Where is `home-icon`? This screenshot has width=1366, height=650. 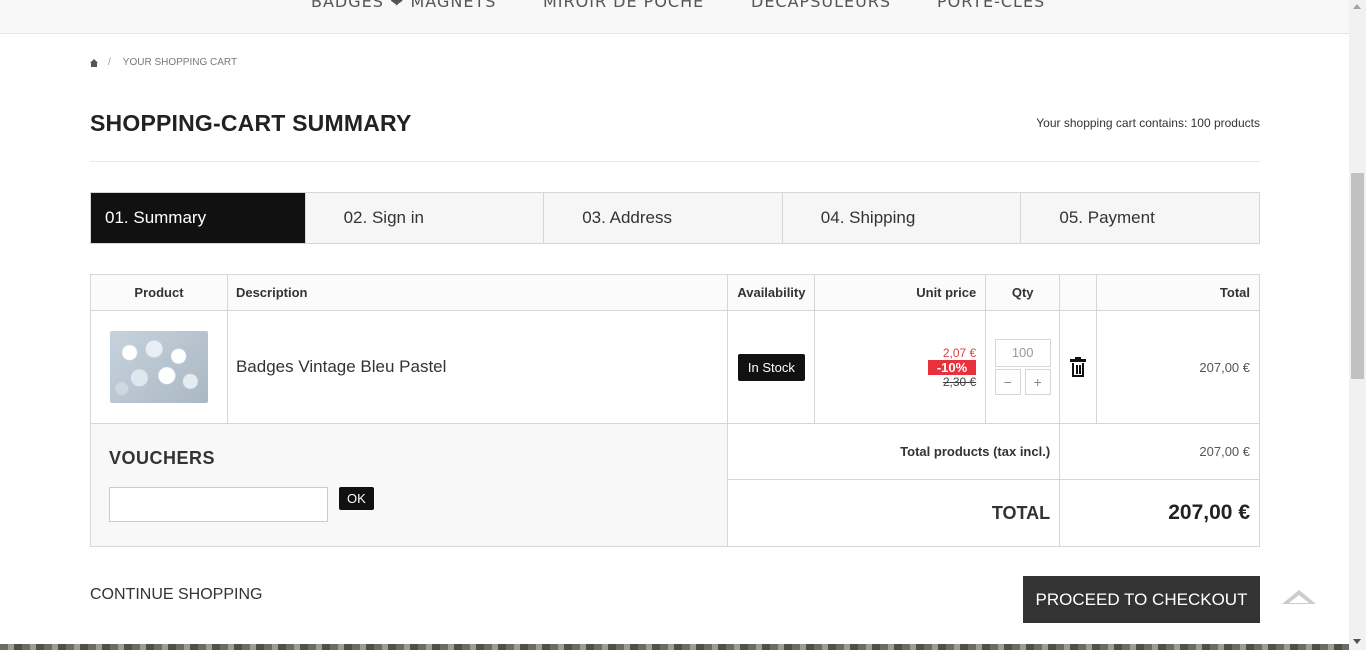
home-icon is located at coordinates (94, 62).